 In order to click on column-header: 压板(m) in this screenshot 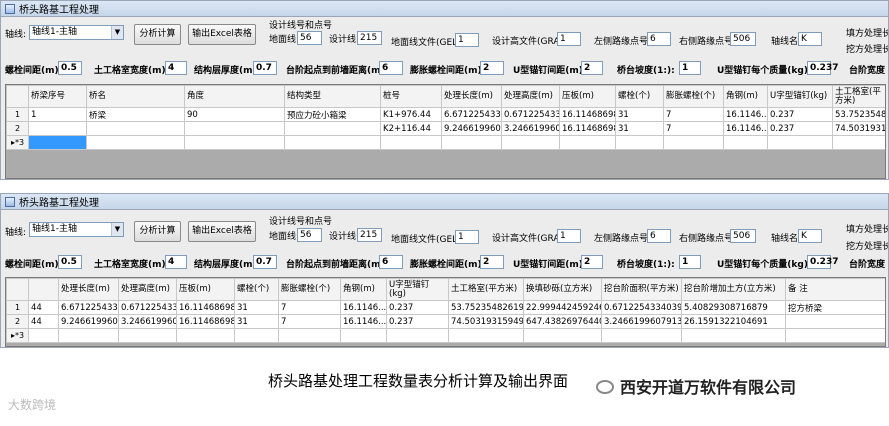, I will do `click(205, 289)`.